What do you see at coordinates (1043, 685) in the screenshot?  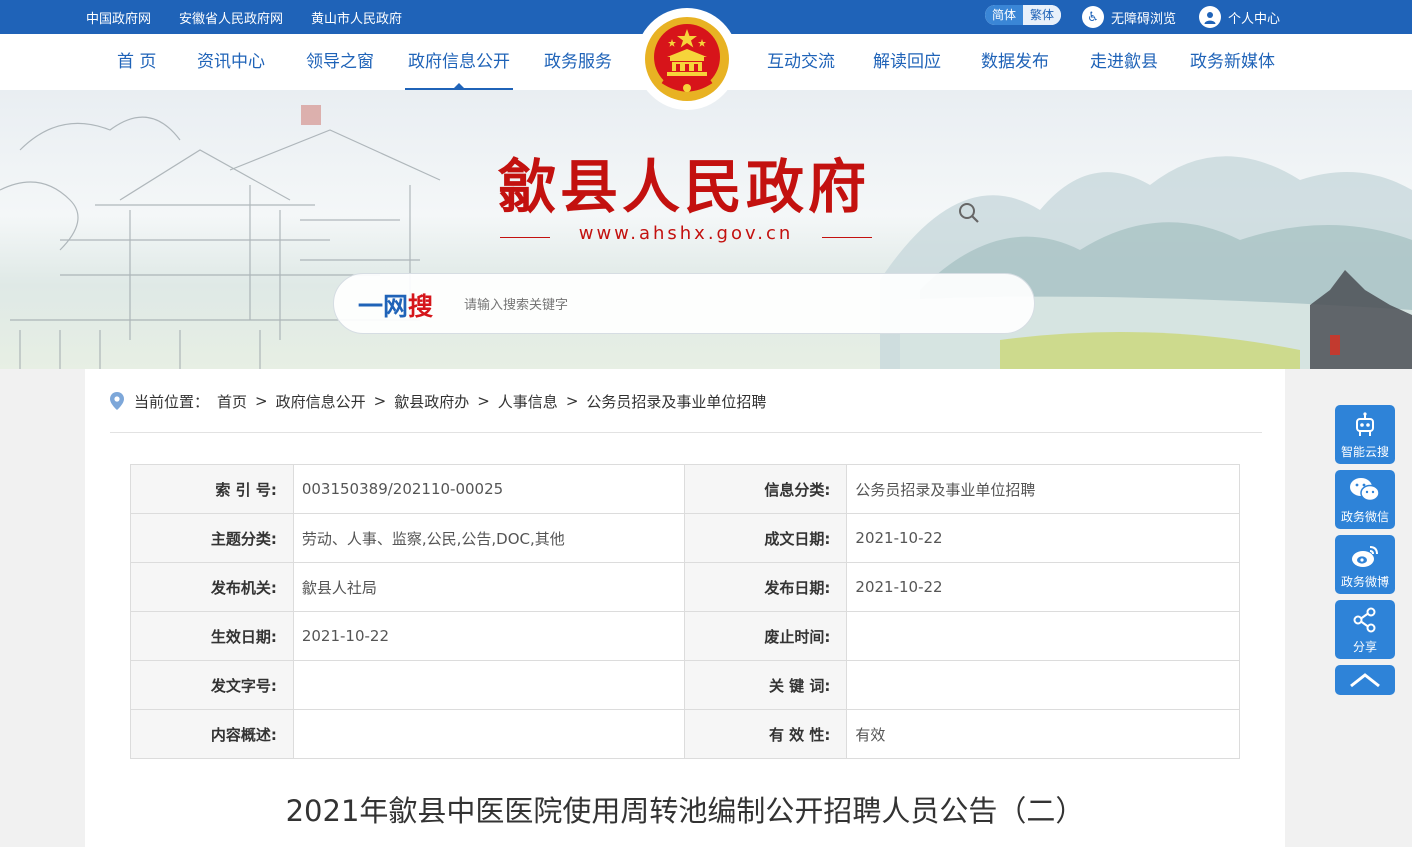 I see `keywords-value` at bounding box center [1043, 685].